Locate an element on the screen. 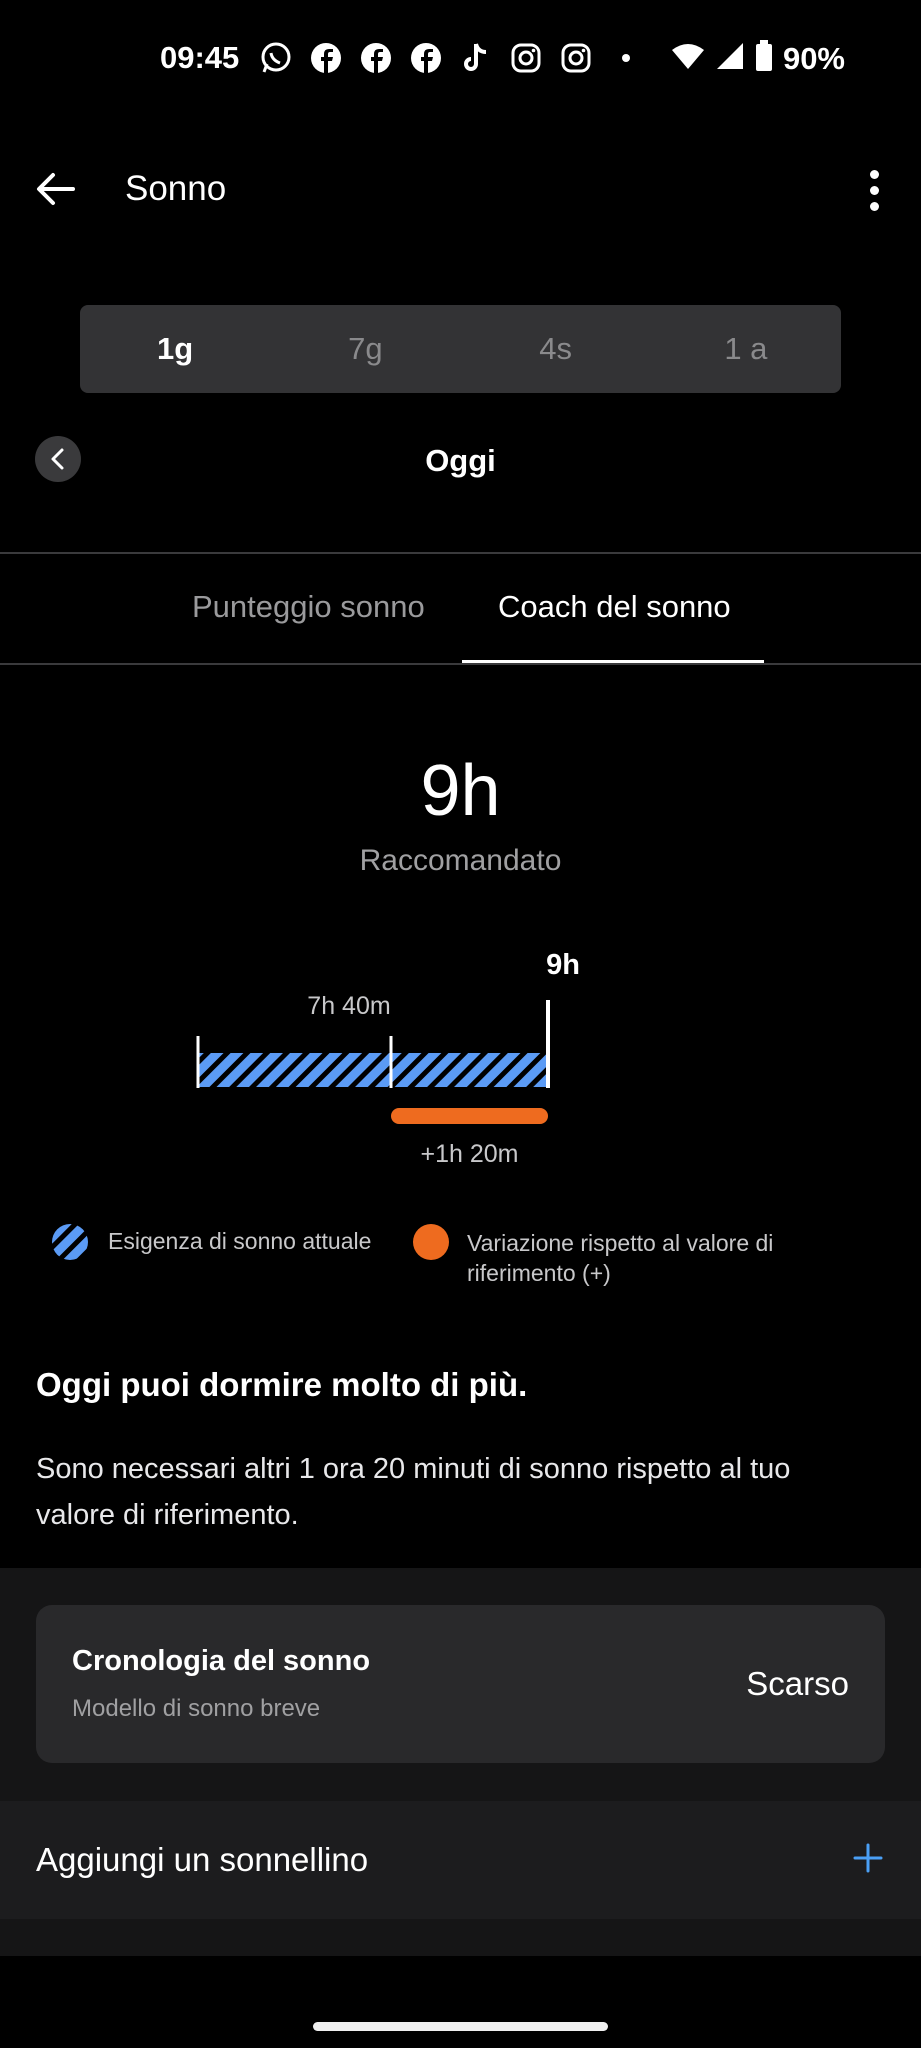 This screenshot has height=2048, width=921. sleep-need-chart: 9h 7h 40m +1h 20m is located at coordinates (388, 1058).